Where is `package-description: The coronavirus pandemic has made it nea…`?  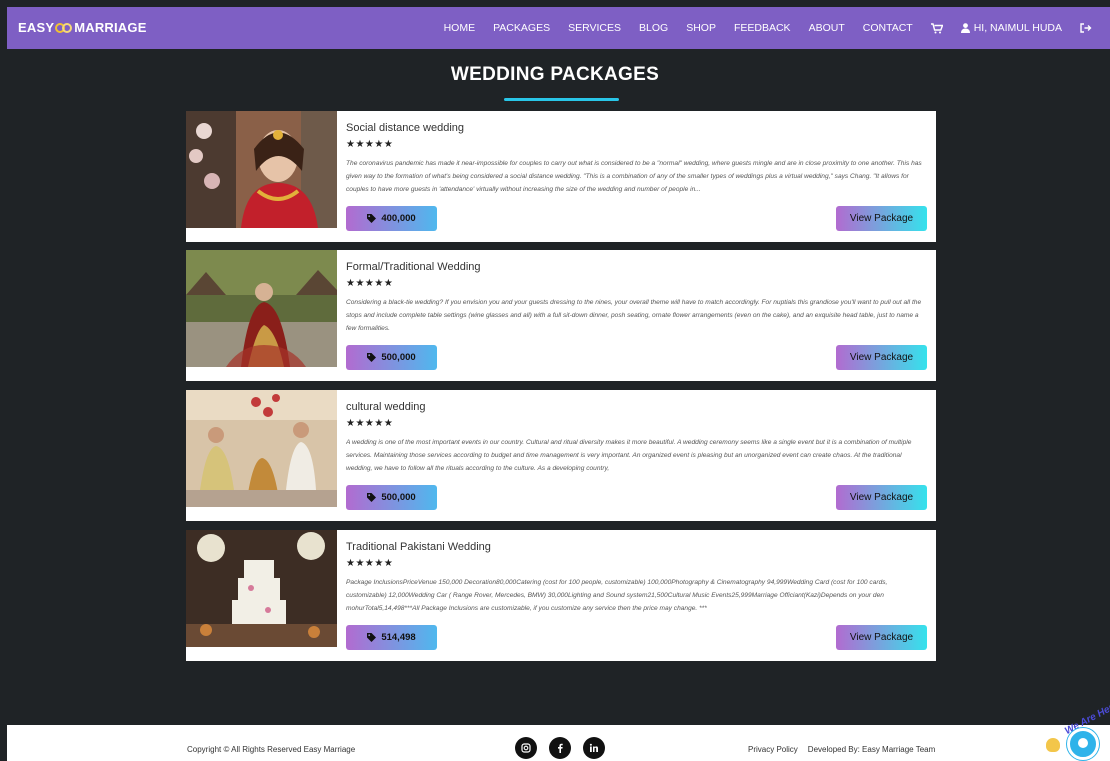 package-description: The coronavirus pandemic has made it nea… is located at coordinates (634, 176).